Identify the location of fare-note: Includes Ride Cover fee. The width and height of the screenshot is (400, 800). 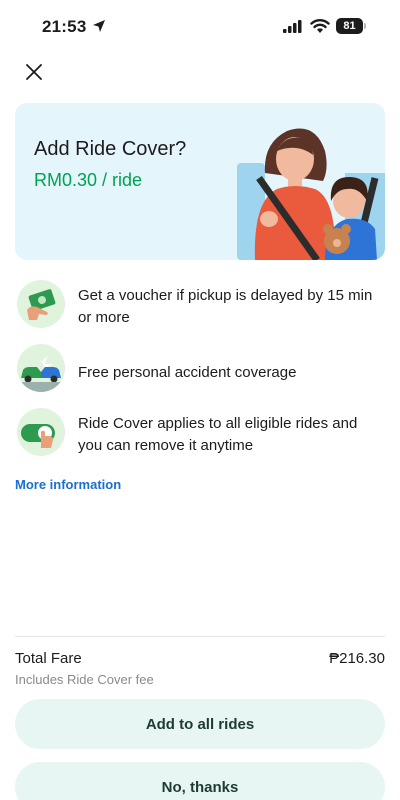
(84, 679).